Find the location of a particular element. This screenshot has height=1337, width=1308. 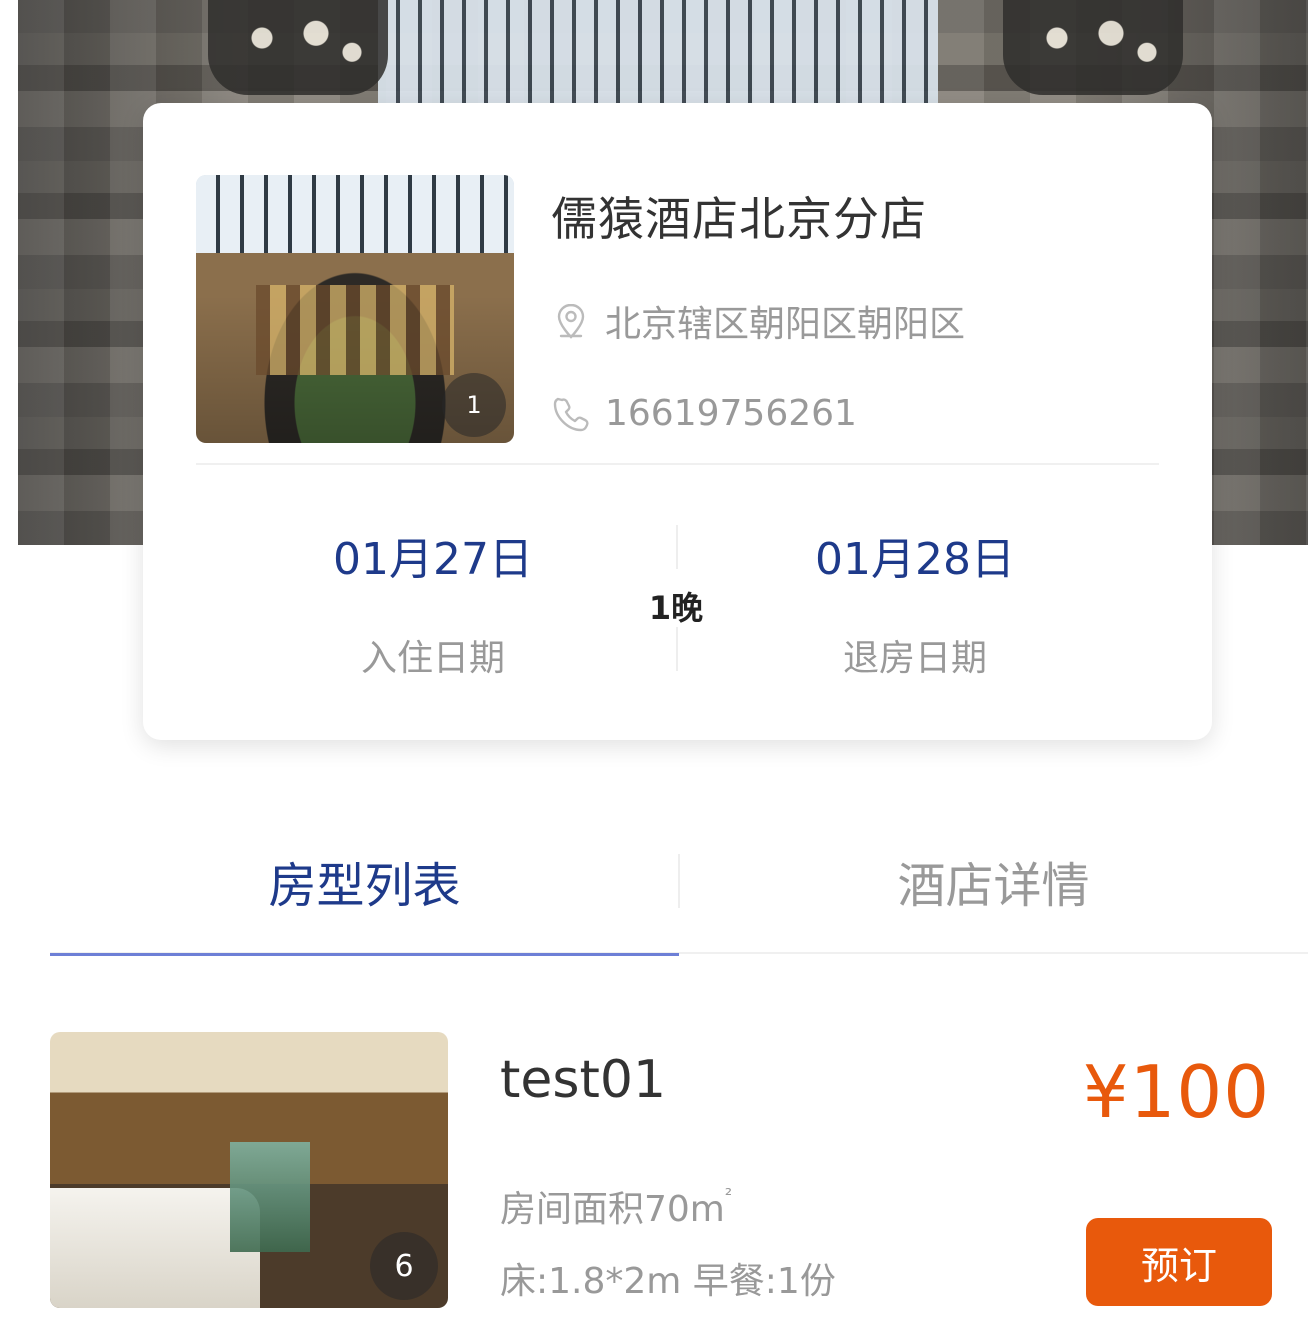

room-price: ¥100 is located at coordinates (1176, 1092).